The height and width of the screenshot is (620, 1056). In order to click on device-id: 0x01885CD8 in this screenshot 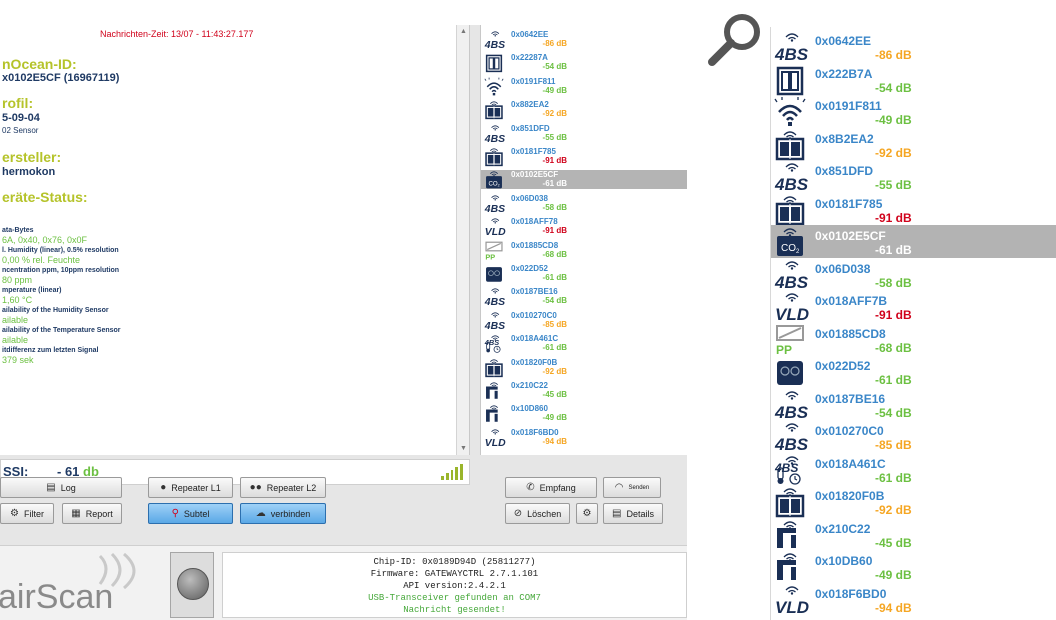, I will do `click(850, 333)`.